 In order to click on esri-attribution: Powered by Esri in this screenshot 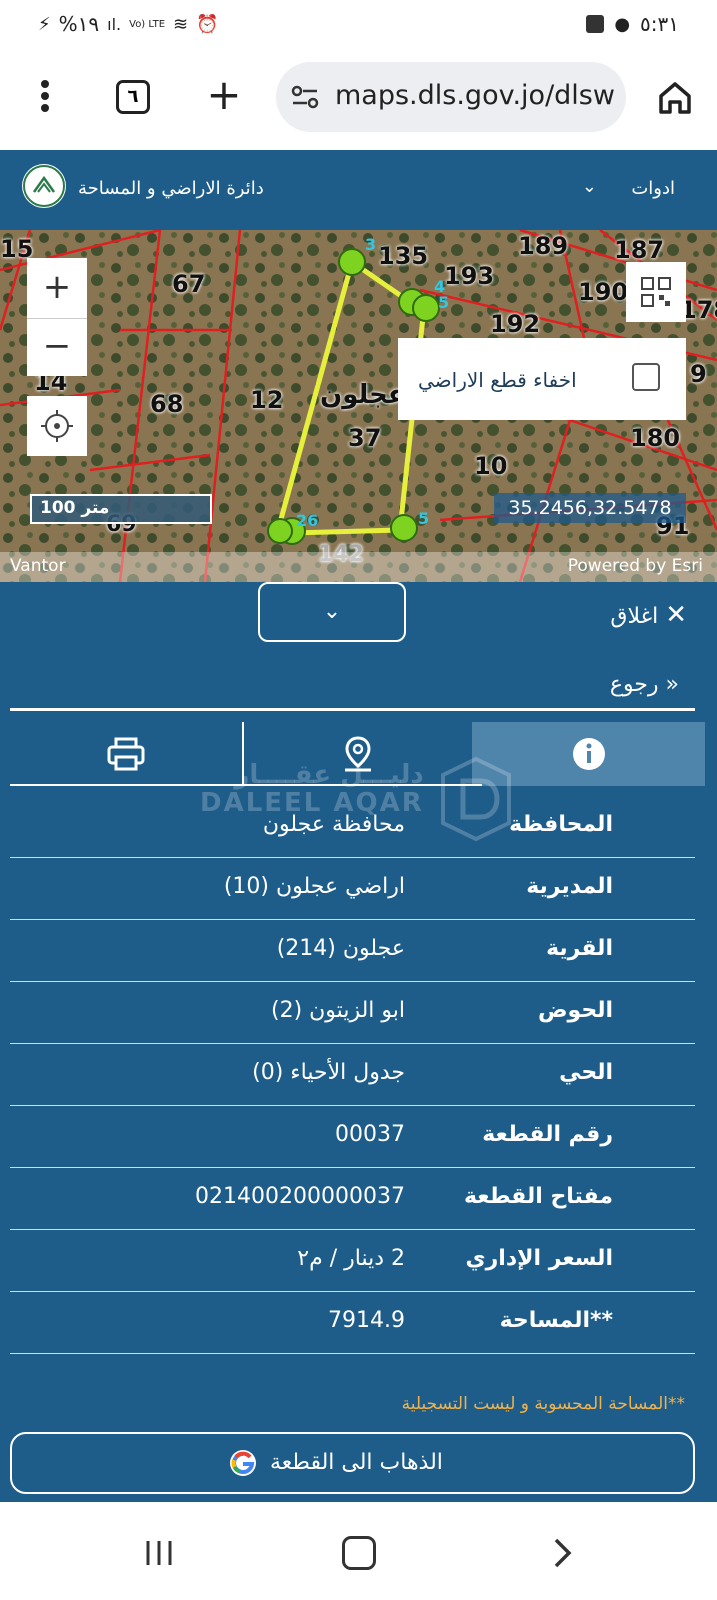, I will do `click(635, 566)`.